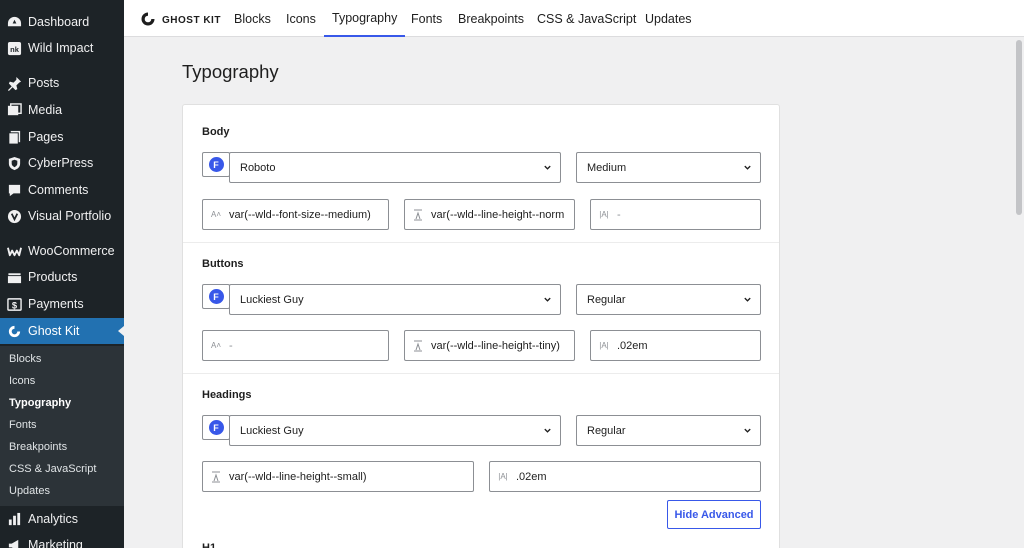  Describe the element at coordinates (14, 110) in the screenshot. I see `media-icon` at that location.